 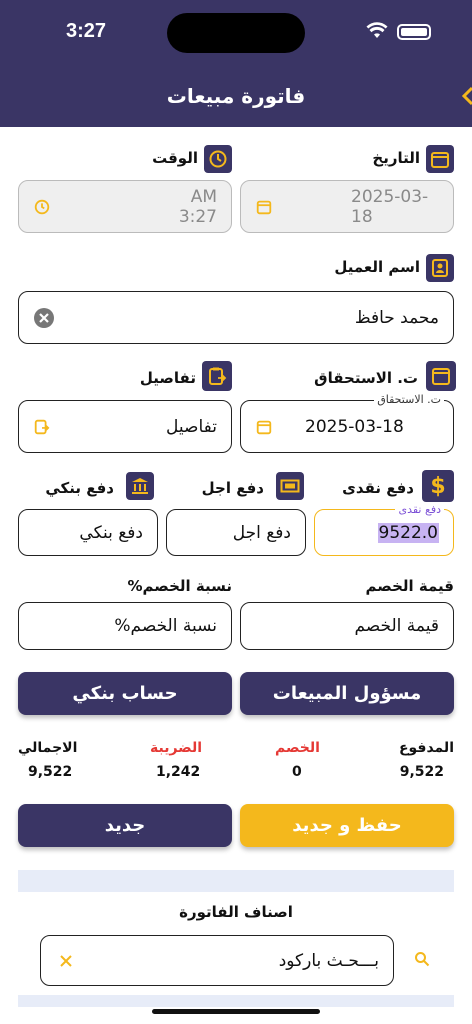 What do you see at coordinates (191, 426) in the screenshot?
I see `details-placeholder: تفاصيل` at bounding box center [191, 426].